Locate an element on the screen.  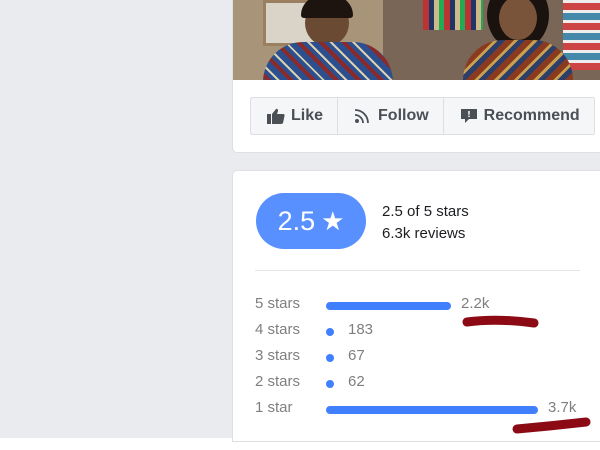
like-button: Like is located at coordinates (295, 116).